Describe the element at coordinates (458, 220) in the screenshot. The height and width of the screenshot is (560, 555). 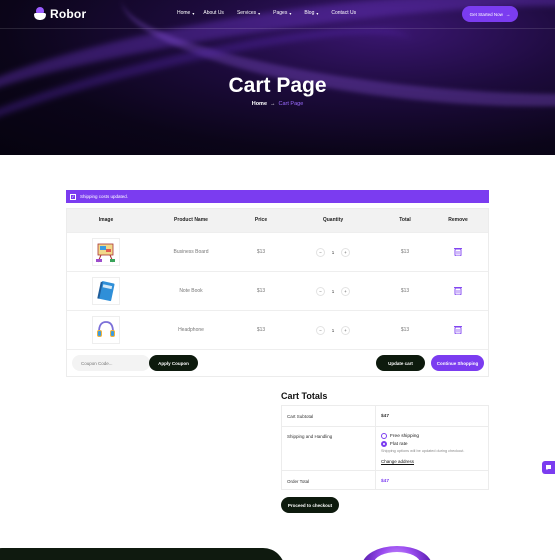
I see `col-header-remove: Remove` at that location.